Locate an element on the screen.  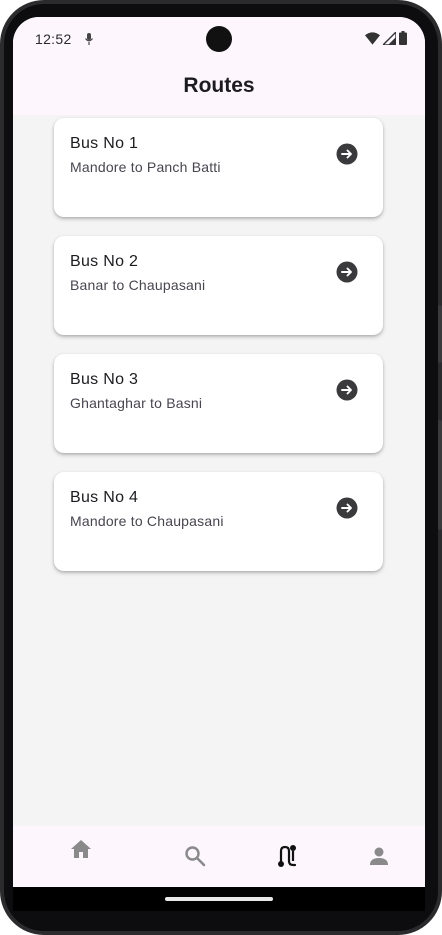
route-card-4: Bus No 4 Mandore to Chaupasani is located at coordinates (218, 521).